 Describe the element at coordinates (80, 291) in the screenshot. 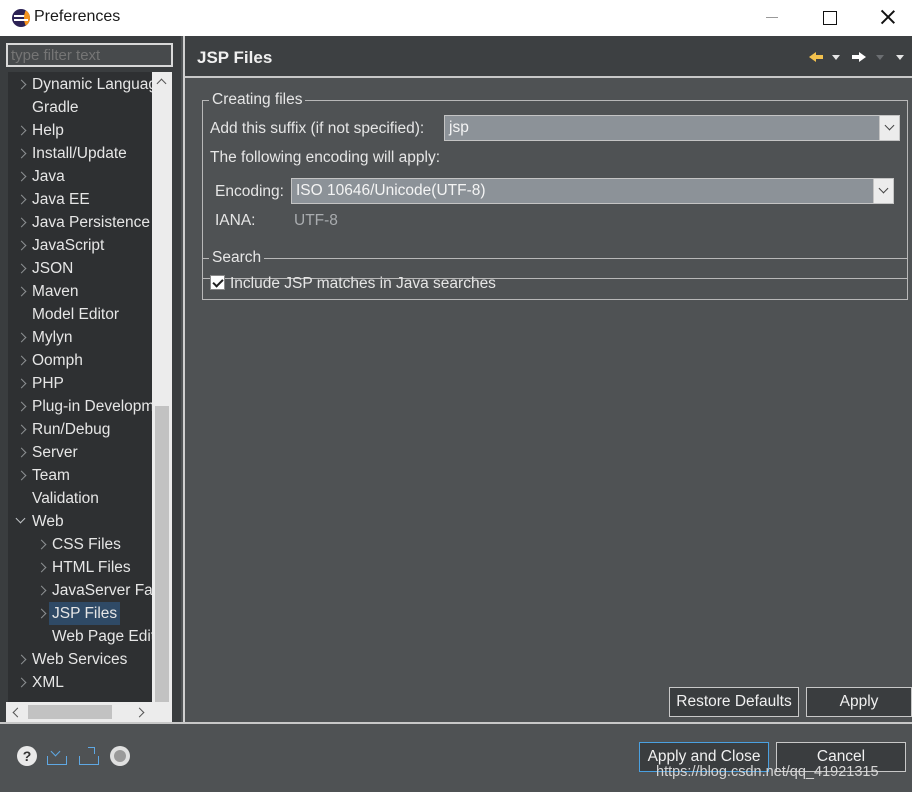

I see `tree-item: Maven` at that location.